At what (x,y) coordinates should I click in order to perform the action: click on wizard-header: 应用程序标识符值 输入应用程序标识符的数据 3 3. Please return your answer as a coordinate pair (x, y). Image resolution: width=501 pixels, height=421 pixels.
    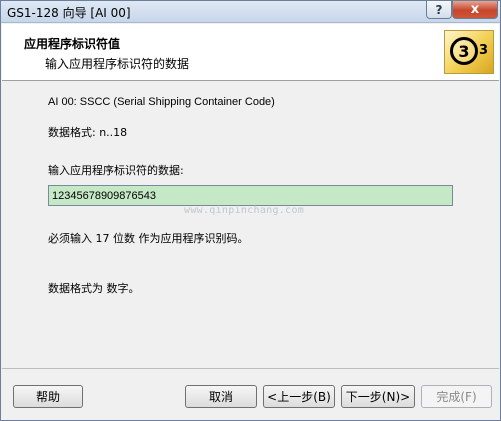
    Looking at the image, I should click on (250, 52).